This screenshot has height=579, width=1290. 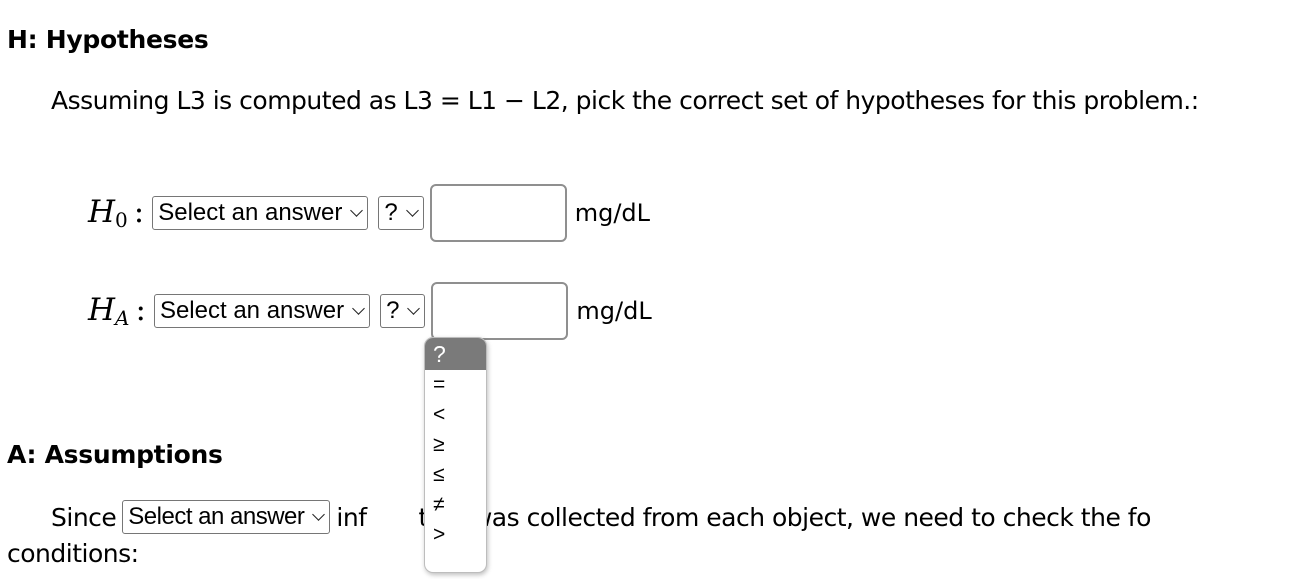 I want to click on hypotheses-heading: H: Hypotheses, so click(x=108, y=39).